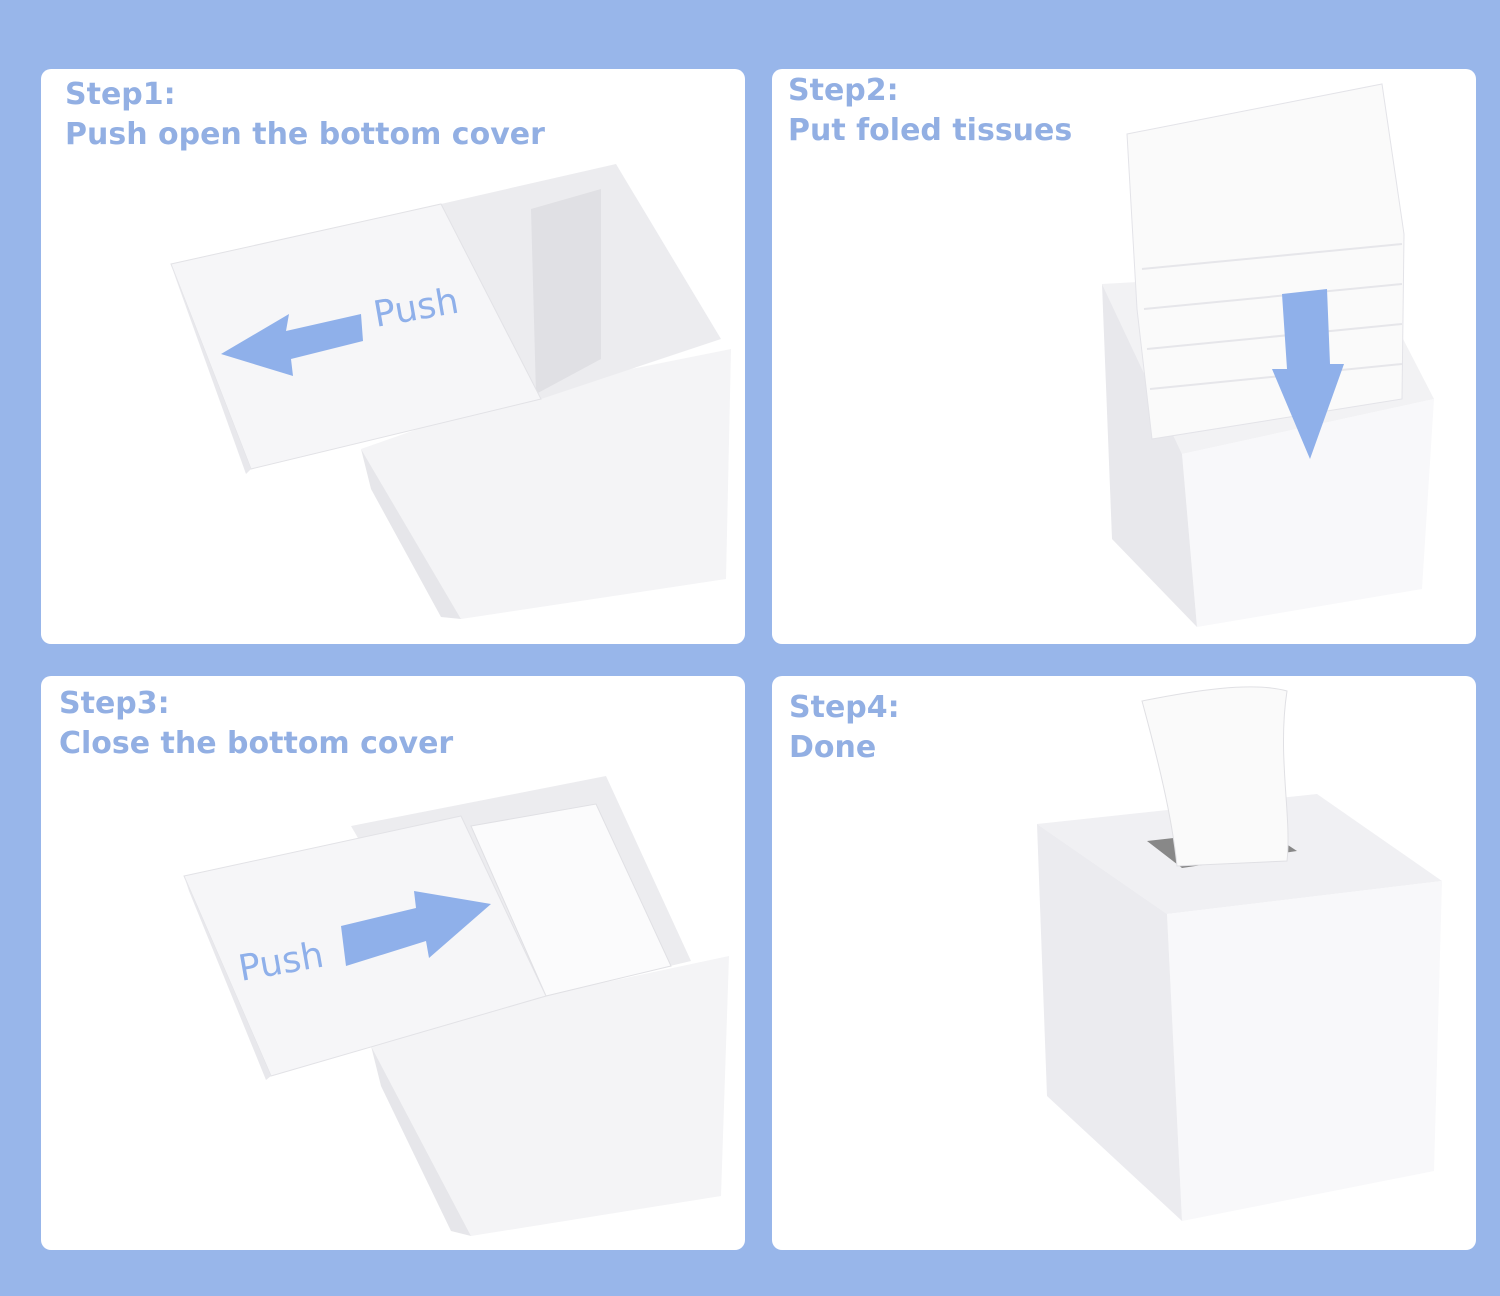  What do you see at coordinates (844, 728) in the screenshot?
I see `step-4-caption: Step4: Done` at bounding box center [844, 728].